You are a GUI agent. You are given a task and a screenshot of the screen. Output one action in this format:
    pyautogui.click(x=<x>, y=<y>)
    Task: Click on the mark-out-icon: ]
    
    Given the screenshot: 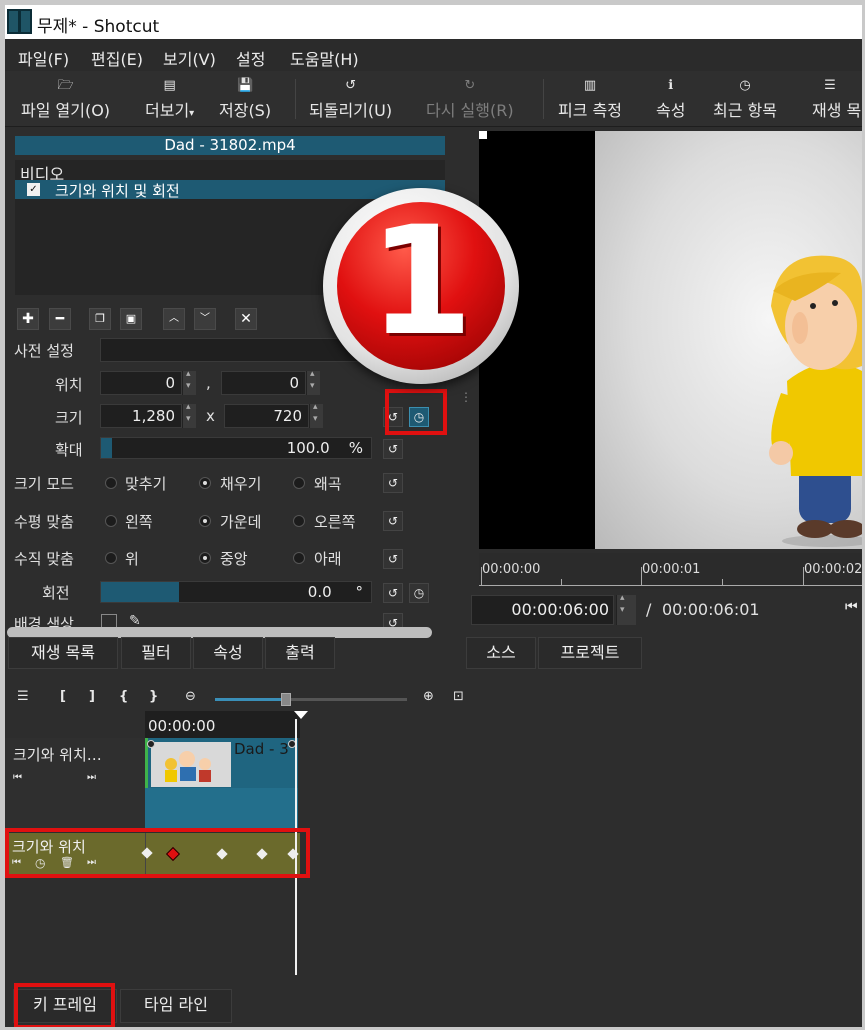 What is the action you would take?
    pyautogui.click(x=92, y=696)
    